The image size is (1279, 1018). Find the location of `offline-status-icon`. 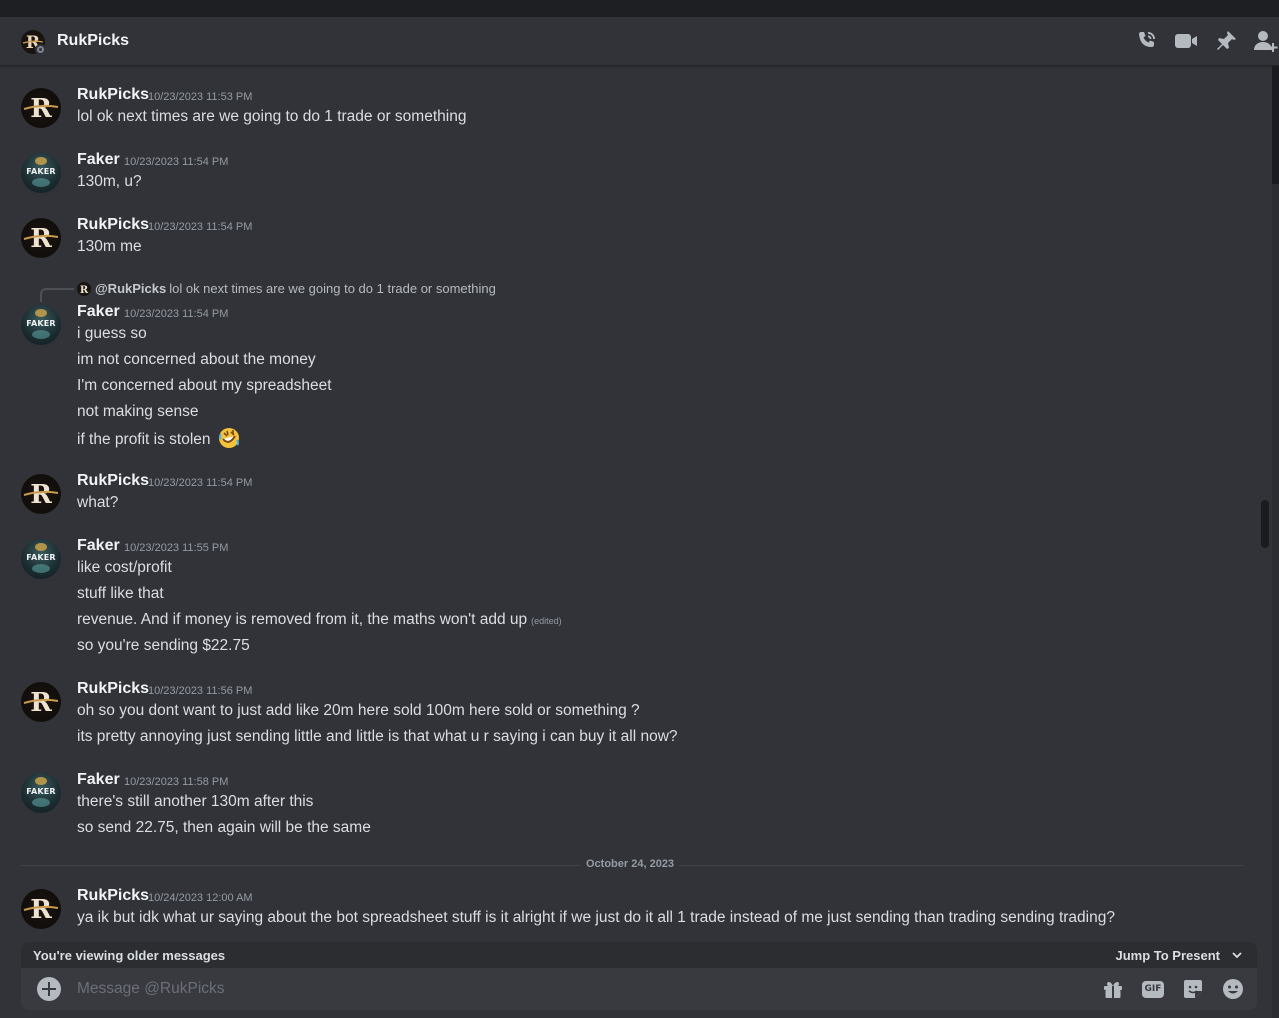

offline-status-icon is located at coordinates (40, 49).